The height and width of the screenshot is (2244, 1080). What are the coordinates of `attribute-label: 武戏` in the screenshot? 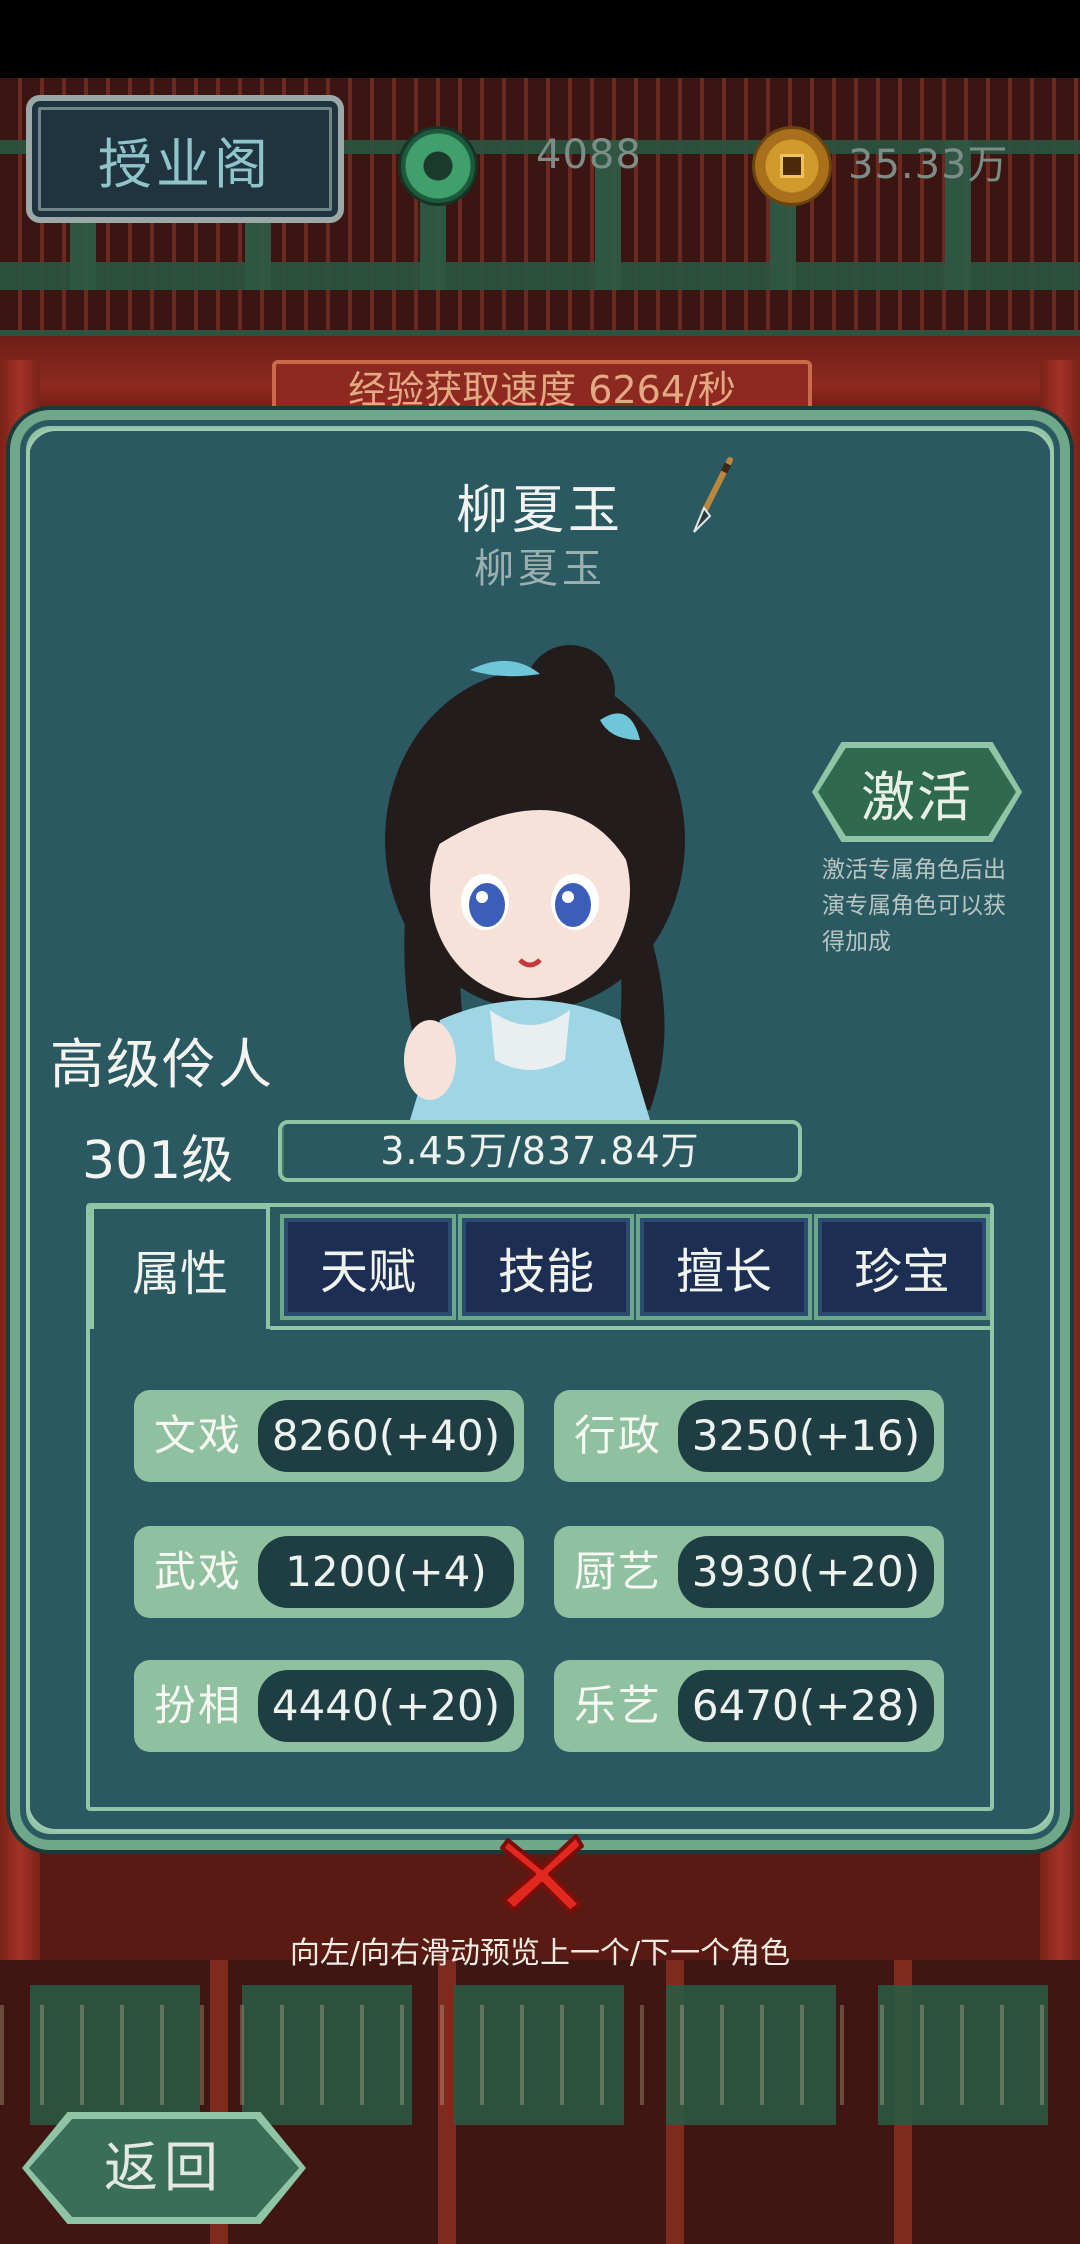 It's located at (198, 1571).